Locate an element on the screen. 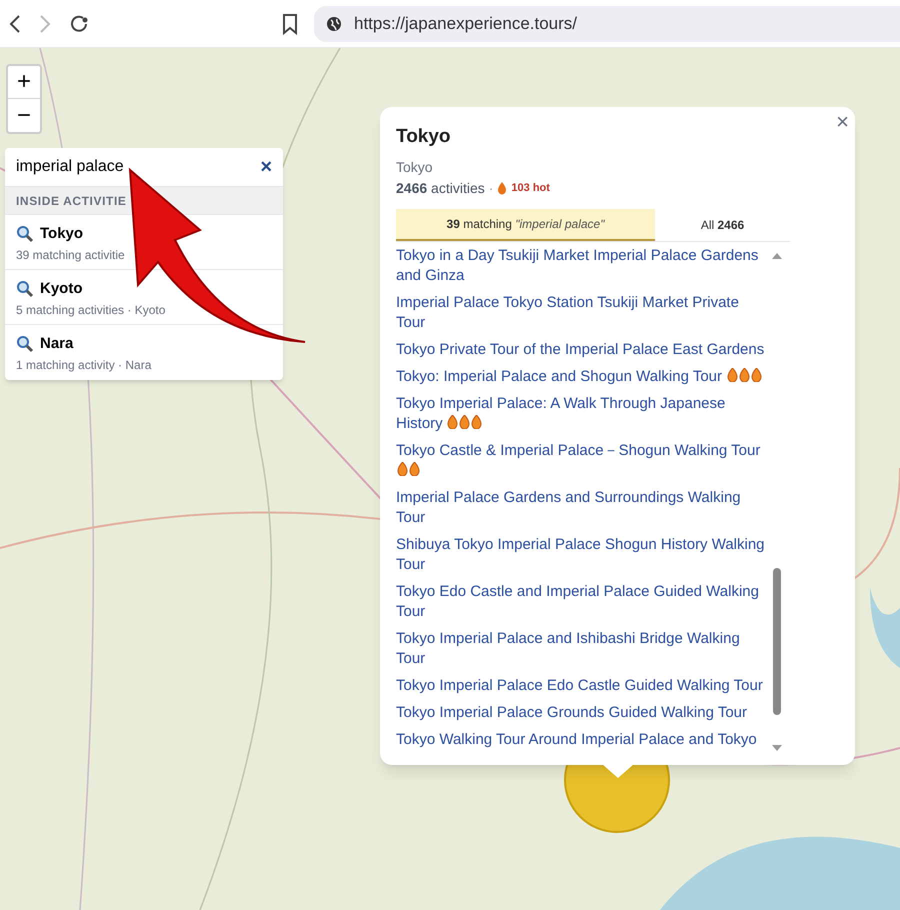  url-text: https://japanexperience.tours/ is located at coordinates (466, 23).